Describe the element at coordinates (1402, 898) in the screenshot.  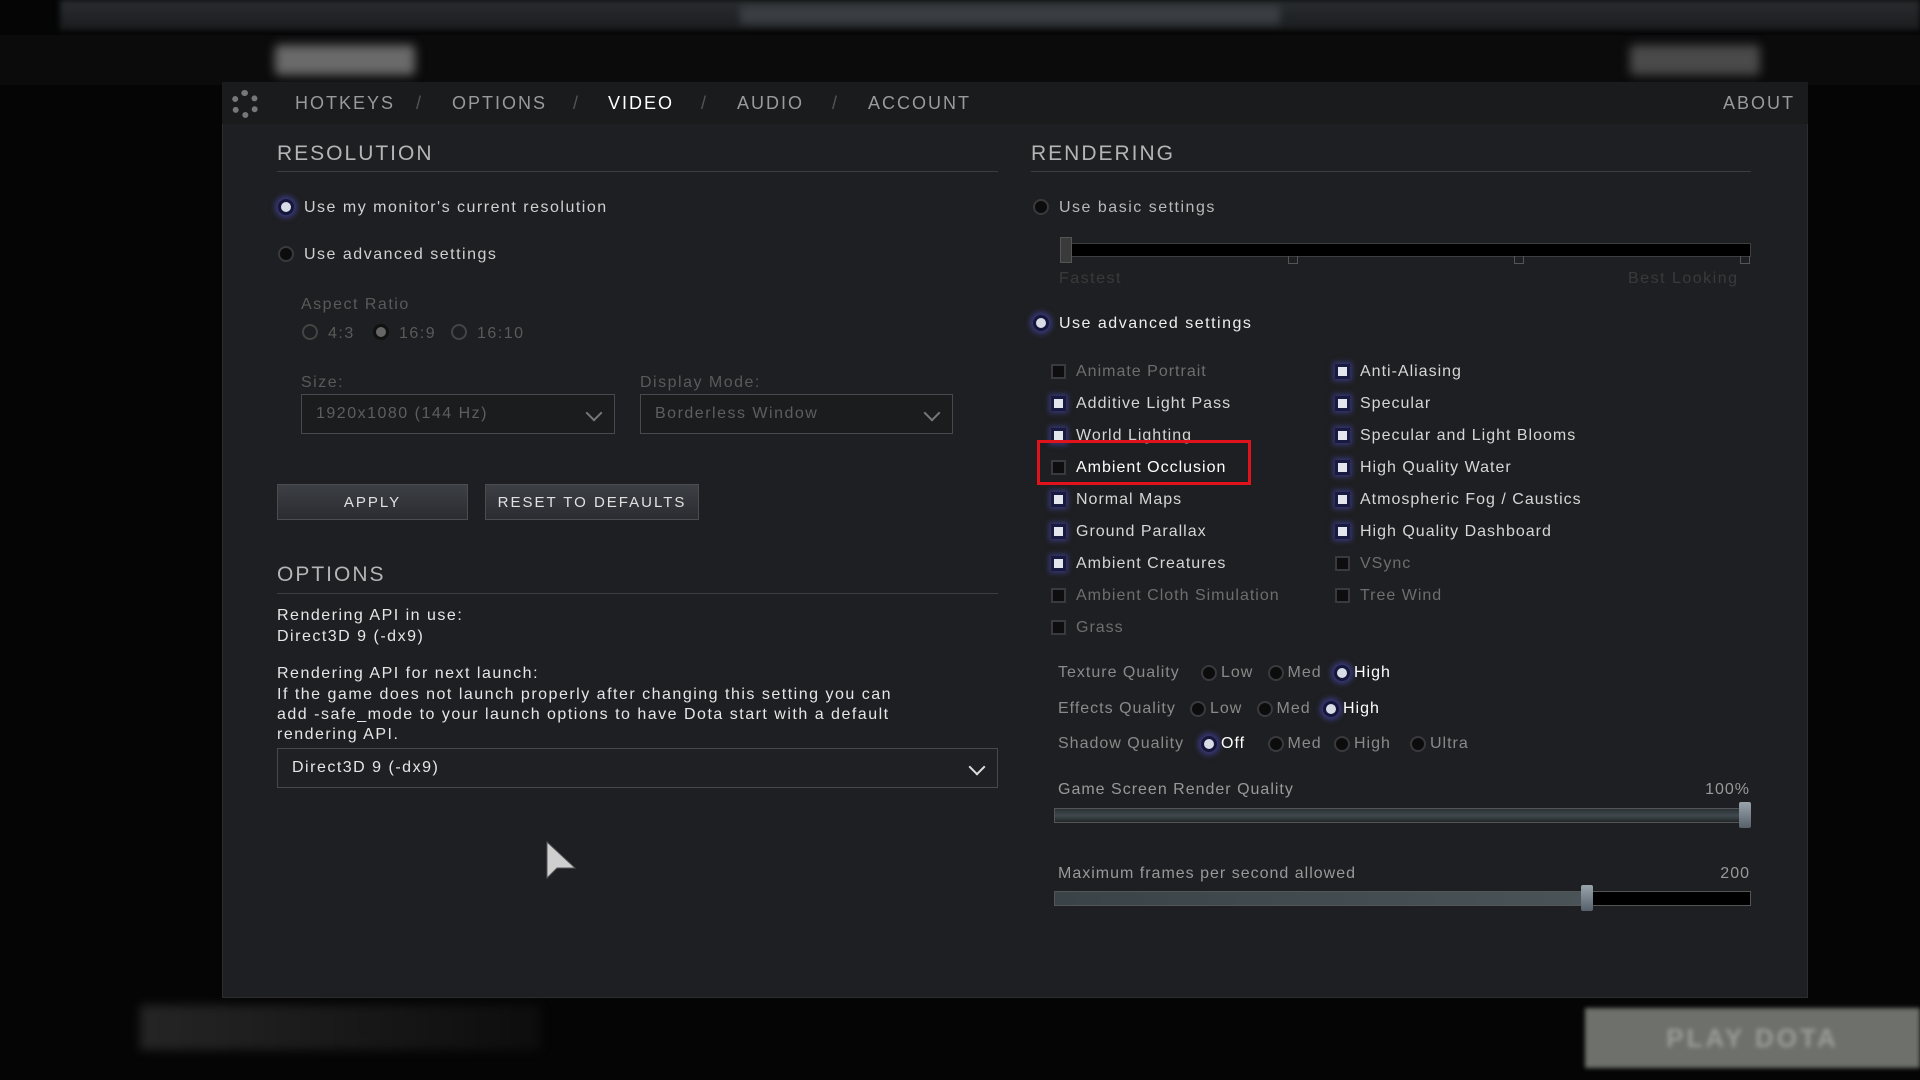
I see `fps-slider` at that location.